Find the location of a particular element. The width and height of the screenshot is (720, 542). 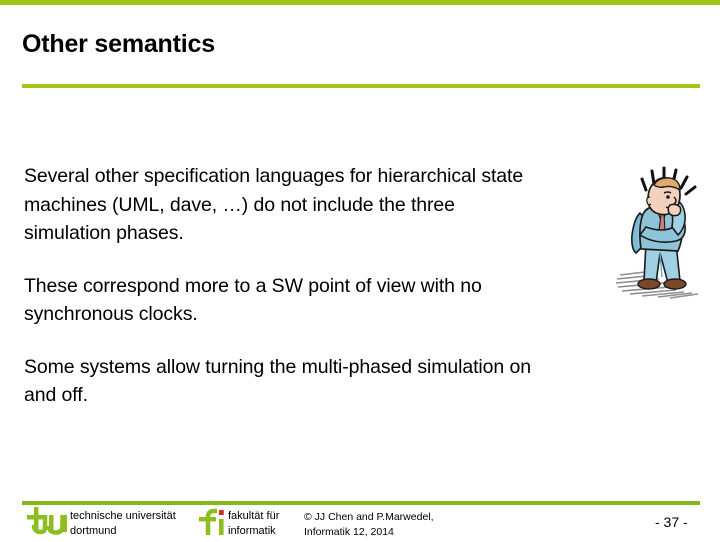

top-accent-bar is located at coordinates (360, 2).